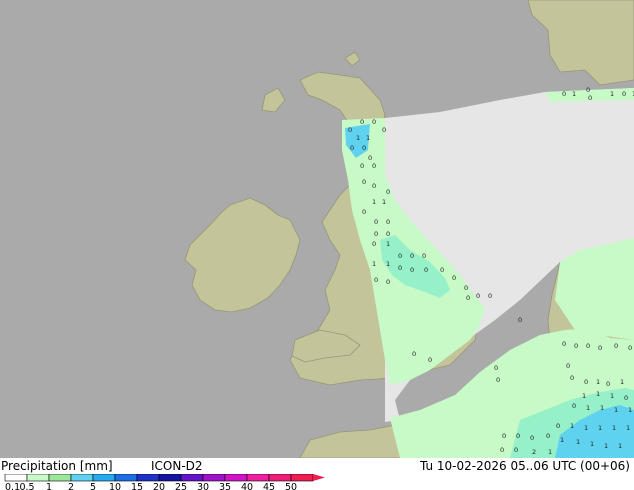 The image size is (634, 490). Describe the element at coordinates (26, 486) in the screenshot. I see `scale-tick-label: 0.5` at that location.